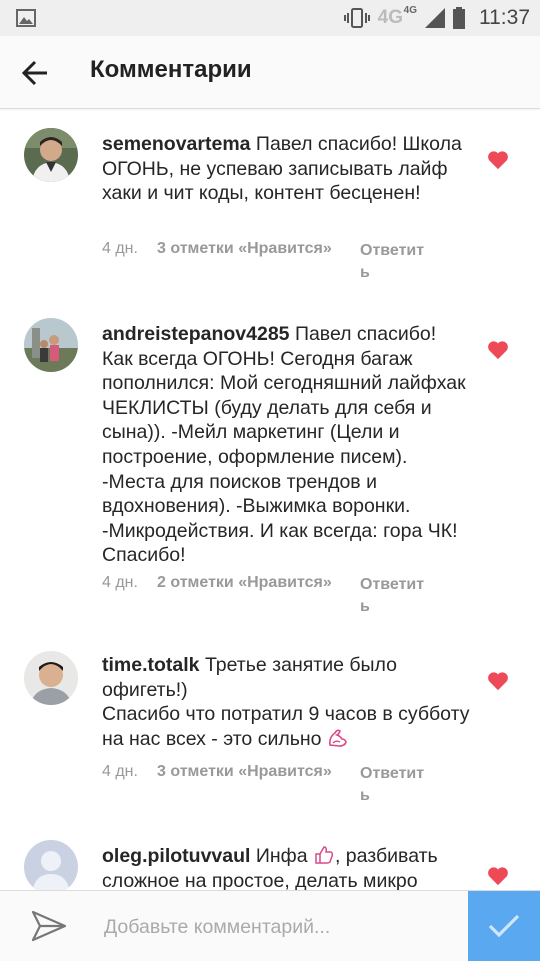 The image size is (540, 961). I want to click on battery-icon, so click(459, 18).